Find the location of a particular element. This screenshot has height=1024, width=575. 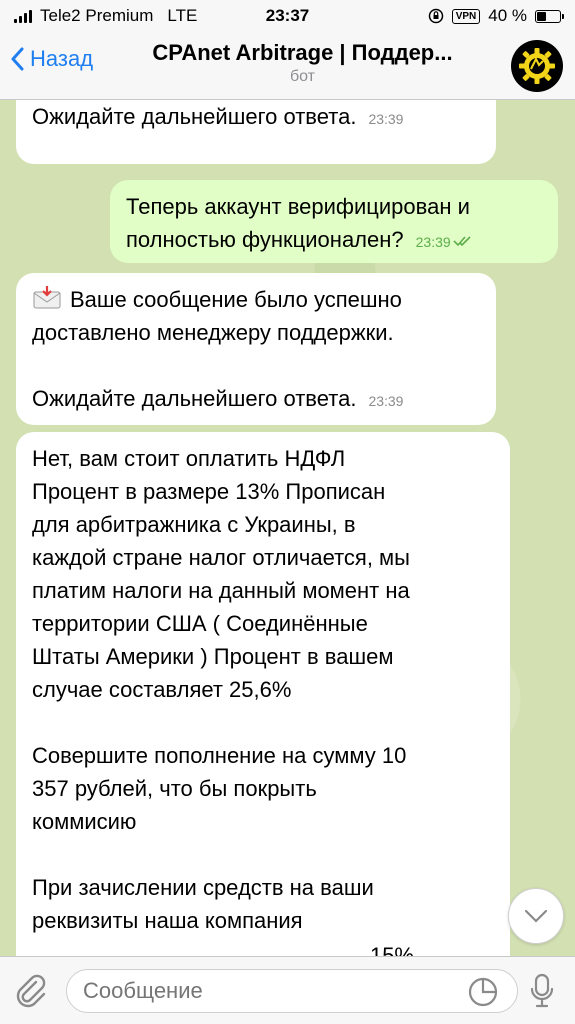

signal-icon is located at coordinates (23, 16).